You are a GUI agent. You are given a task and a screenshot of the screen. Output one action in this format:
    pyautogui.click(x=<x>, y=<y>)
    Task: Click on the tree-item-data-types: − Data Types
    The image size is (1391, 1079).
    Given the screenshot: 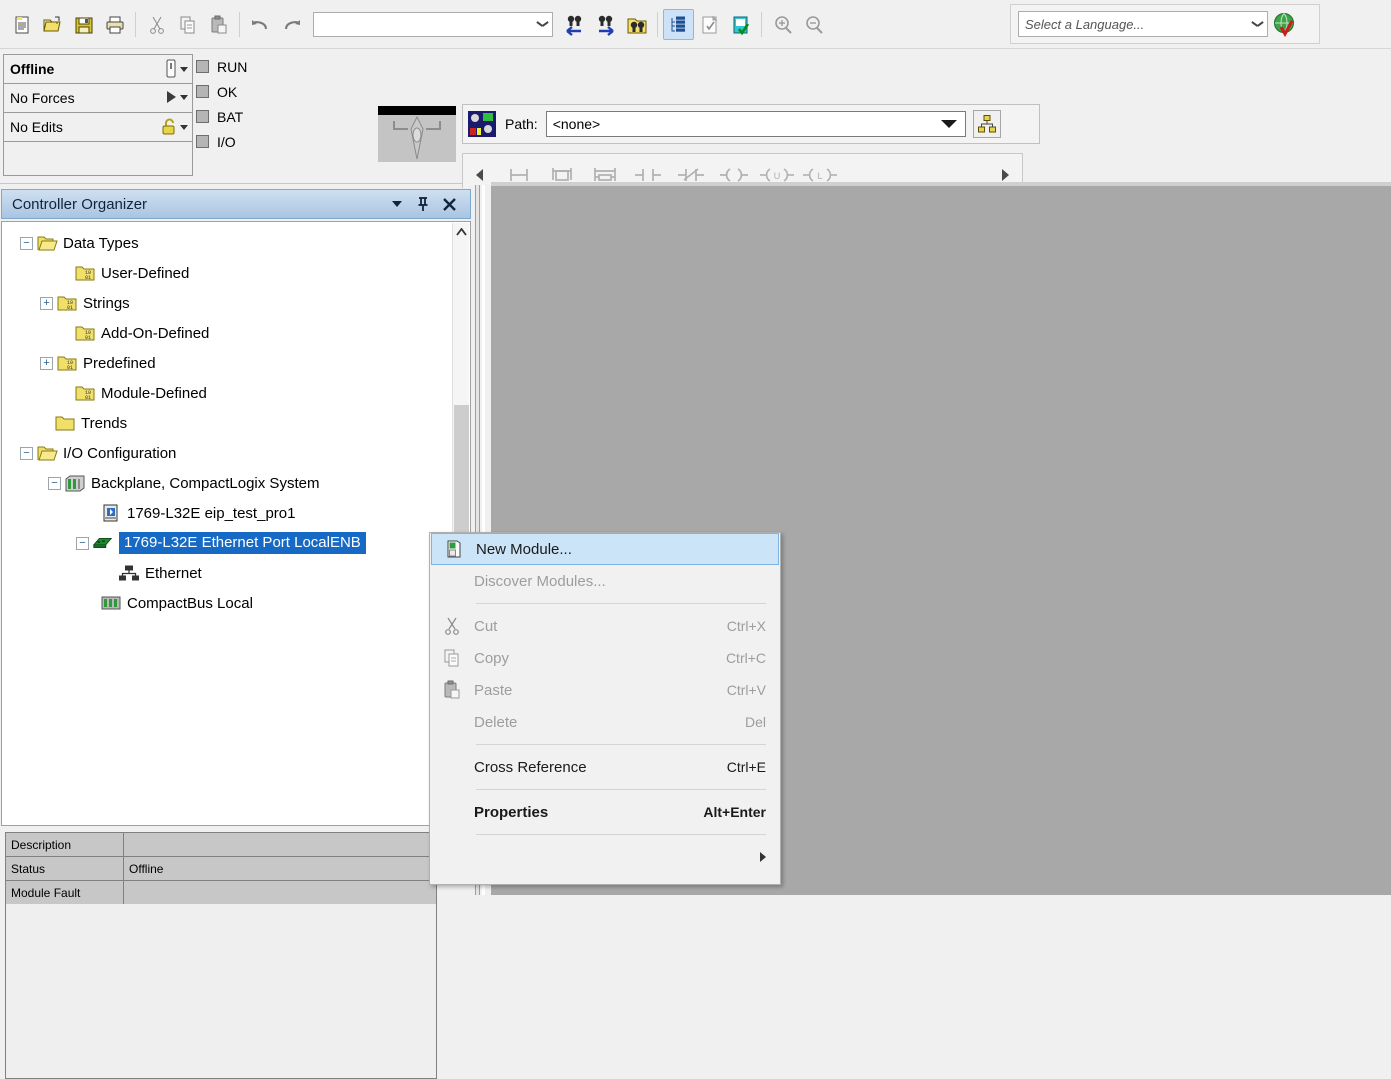 What is the action you would take?
    pyautogui.click(x=236, y=243)
    